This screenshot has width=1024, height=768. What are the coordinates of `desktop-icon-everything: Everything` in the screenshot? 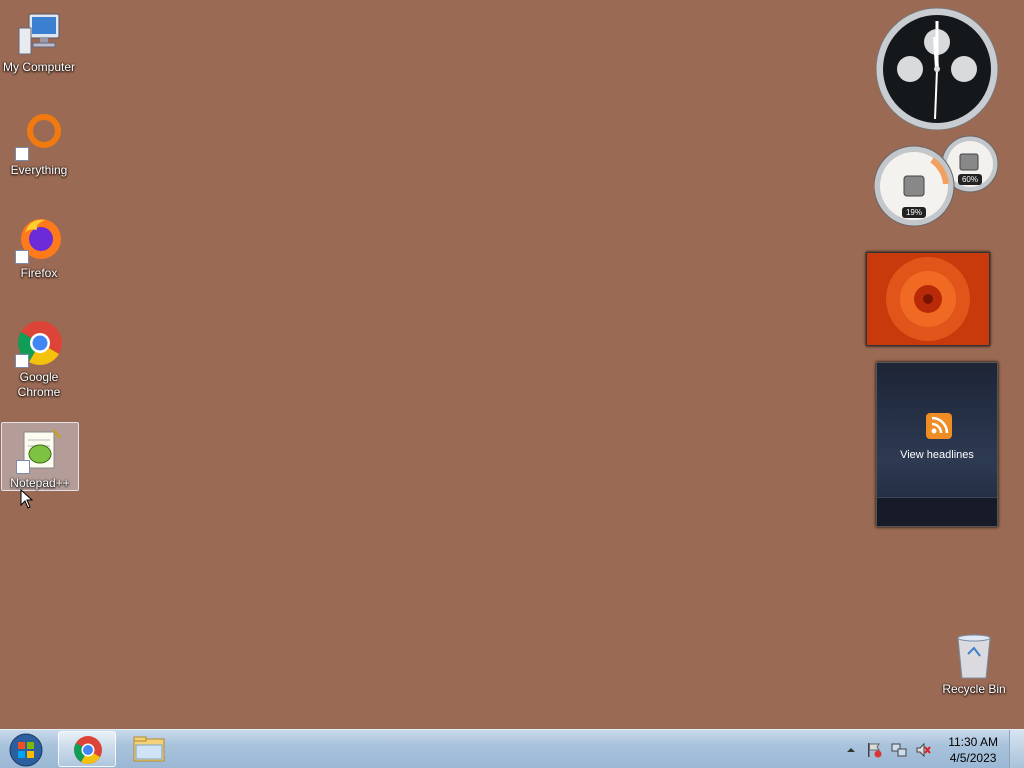 It's located at (39, 145).